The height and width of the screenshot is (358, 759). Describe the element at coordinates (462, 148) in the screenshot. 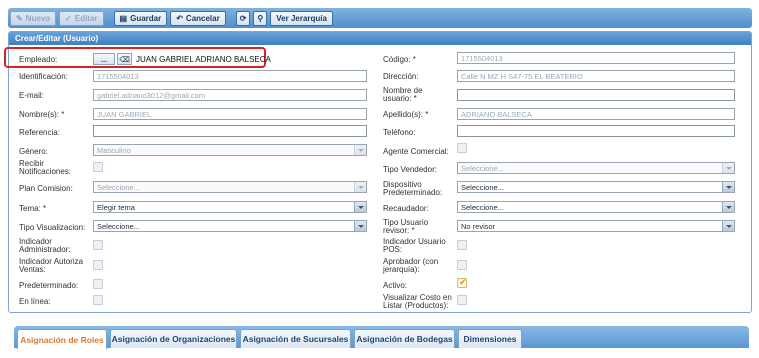

I see `agente-comercial-checkbox` at that location.